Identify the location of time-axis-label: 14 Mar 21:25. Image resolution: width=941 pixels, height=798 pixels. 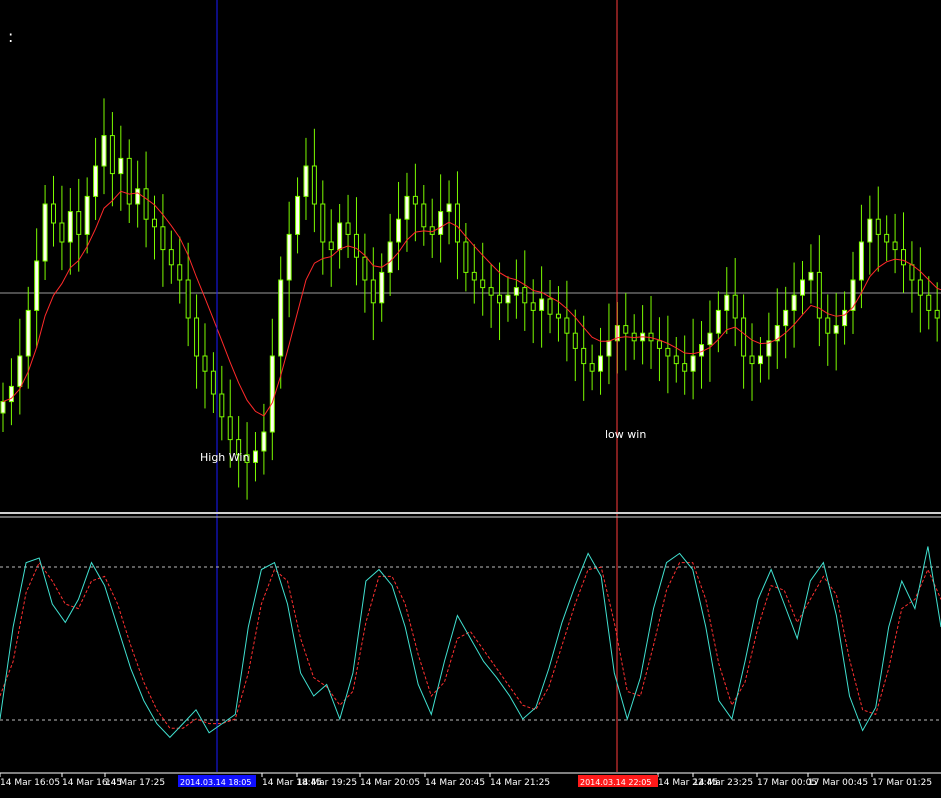
(520, 783).